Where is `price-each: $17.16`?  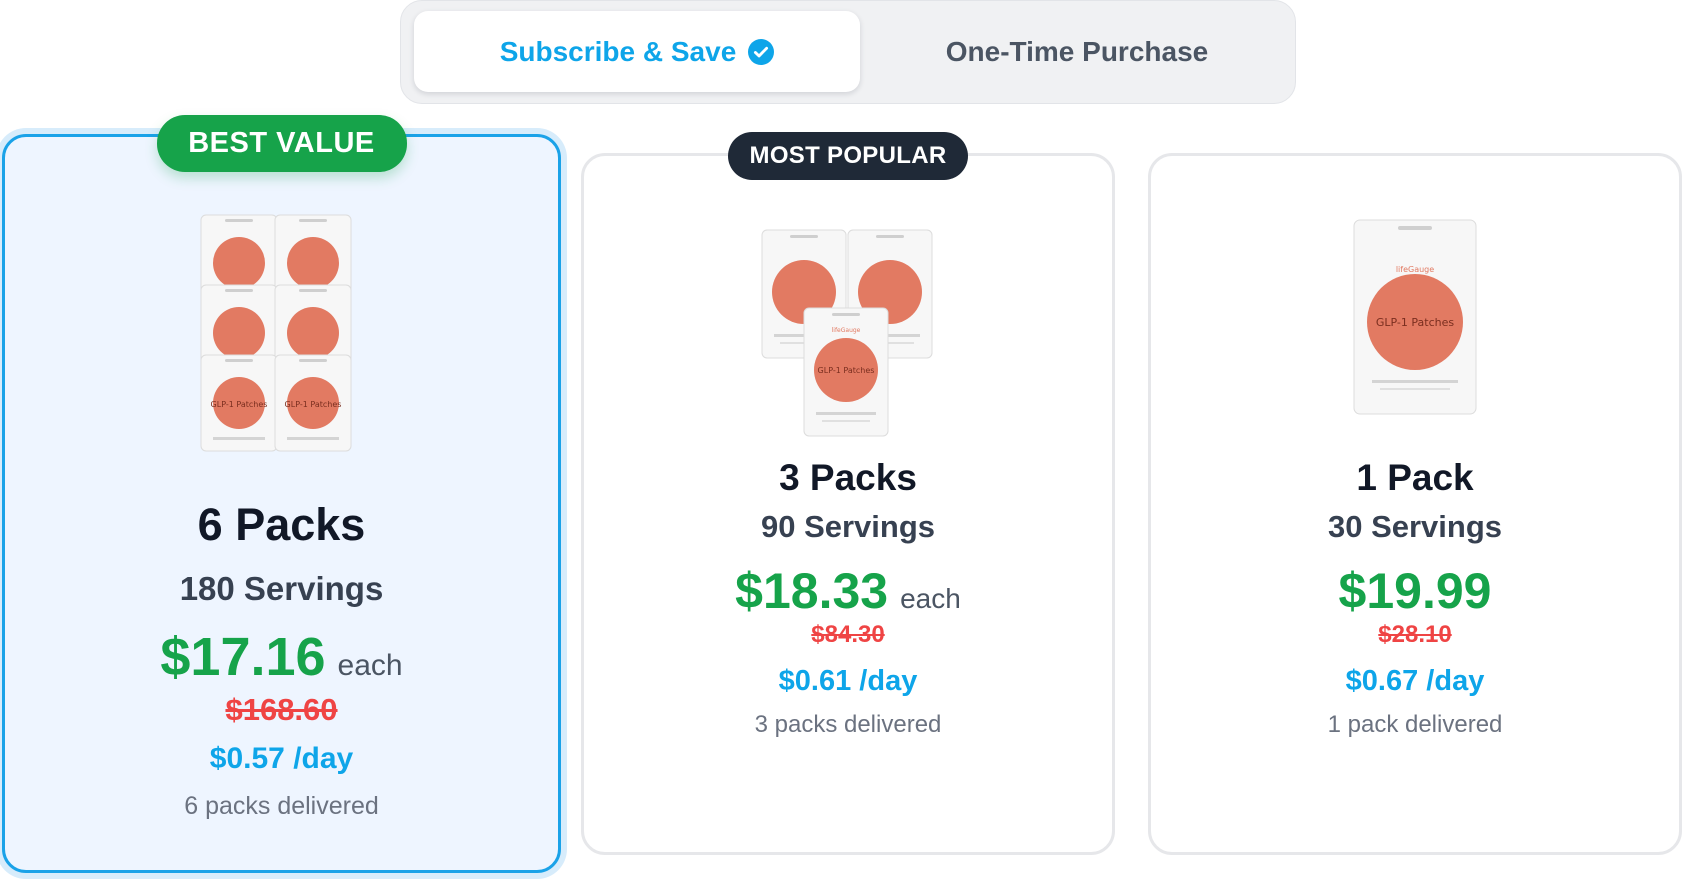
price-each: $17.16 is located at coordinates (243, 657).